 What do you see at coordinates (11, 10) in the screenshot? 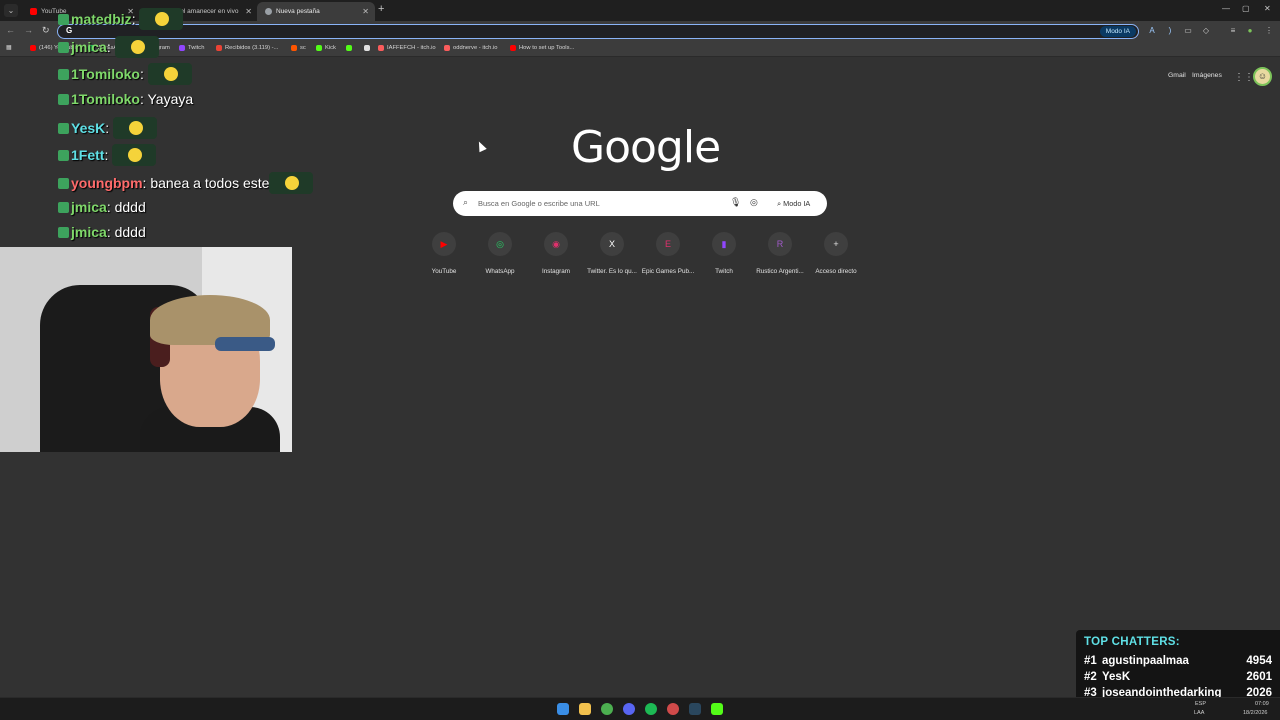
I see `tab-search-button: ⌄` at bounding box center [11, 10].